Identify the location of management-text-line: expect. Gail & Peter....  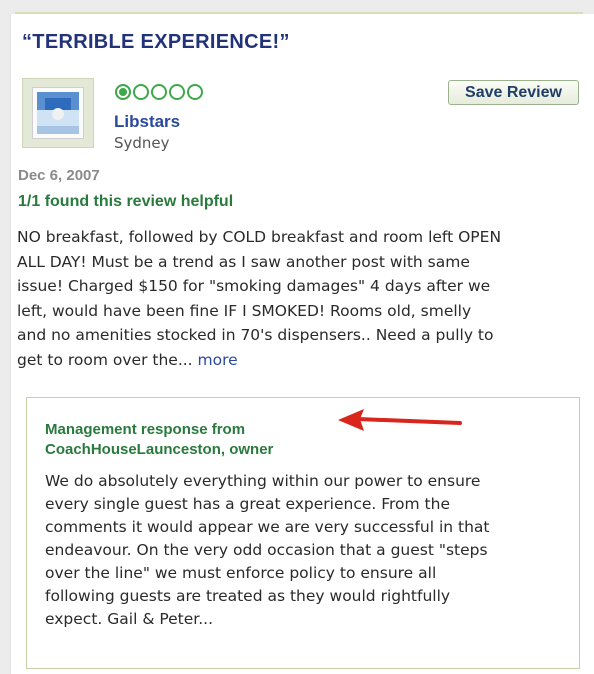
(129, 619).